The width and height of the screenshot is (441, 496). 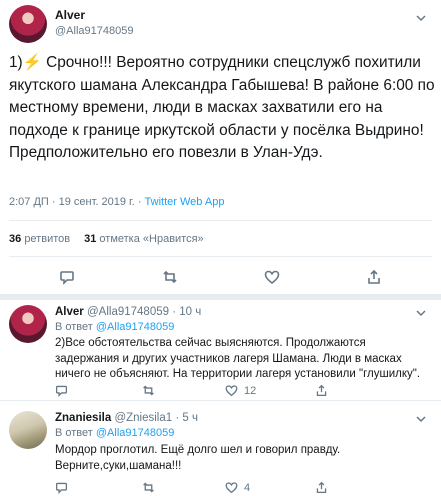 What do you see at coordinates (77, 202) in the screenshot?
I see `tweet-time: 2:07 ДП · 19 сент. 2019 г. ·` at bounding box center [77, 202].